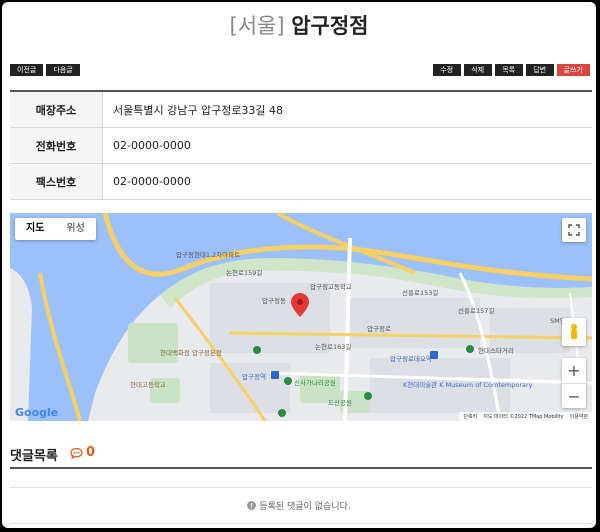 The width and height of the screenshot is (600, 532). I want to click on zoom-out-button: −, so click(574, 396).